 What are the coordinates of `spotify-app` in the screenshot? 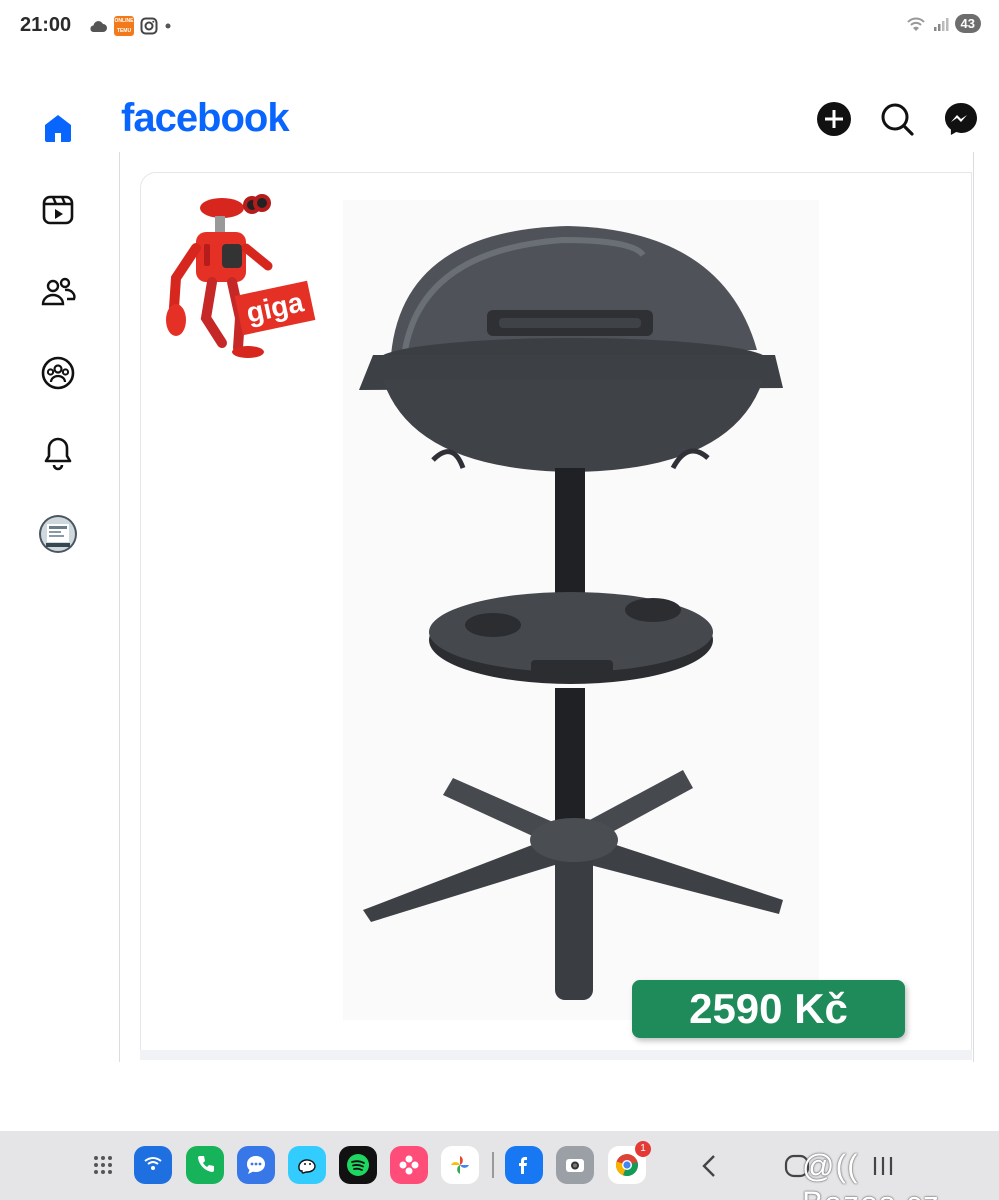 It's located at (358, 1165).